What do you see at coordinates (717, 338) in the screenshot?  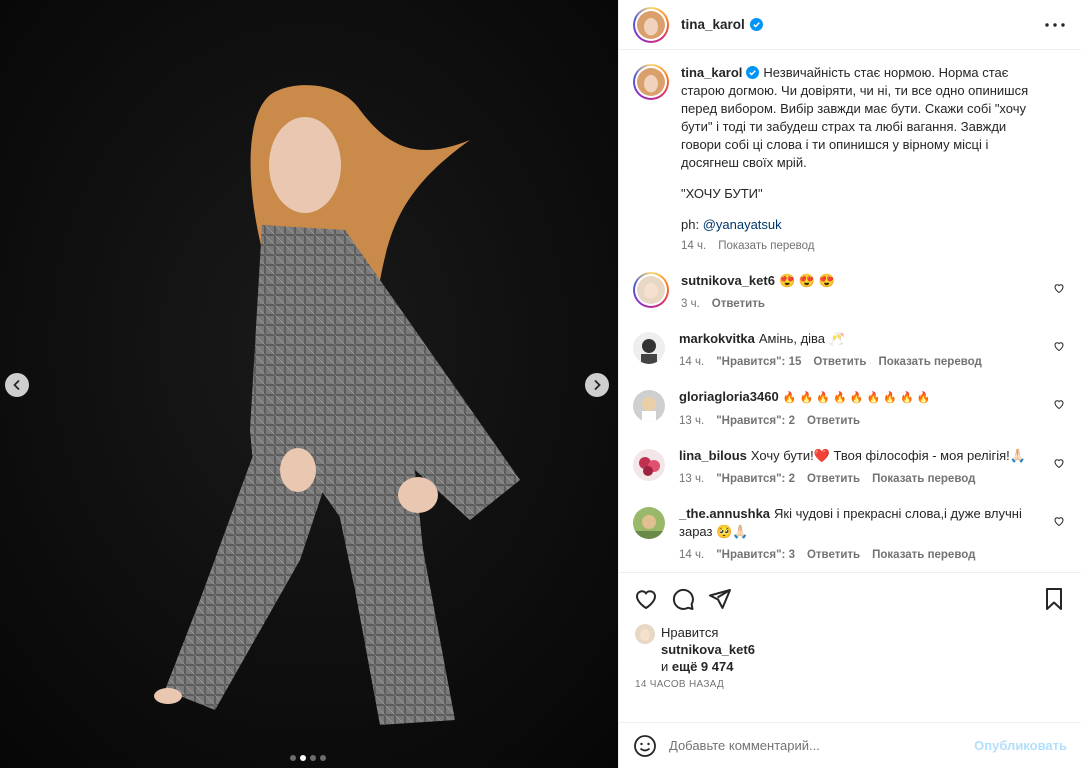 I see `comment-username: markokvitka` at bounding box center [717, 338].